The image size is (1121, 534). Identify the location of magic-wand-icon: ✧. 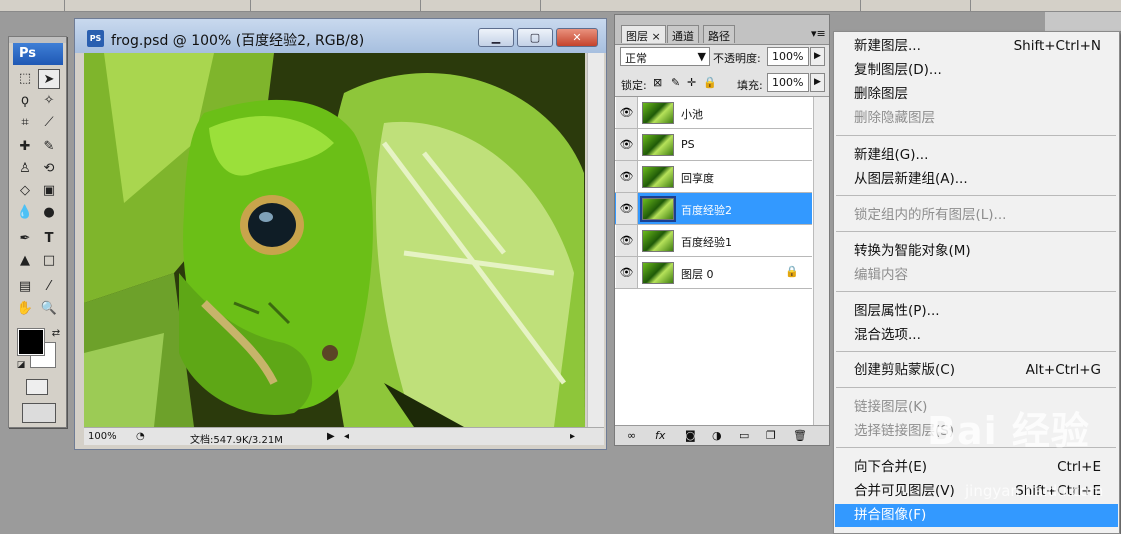
(49, 101).